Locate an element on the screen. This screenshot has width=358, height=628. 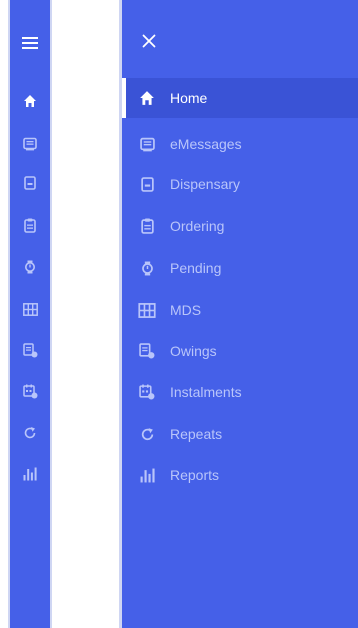
rail-item-ordering is located at coordinates (30, 225).